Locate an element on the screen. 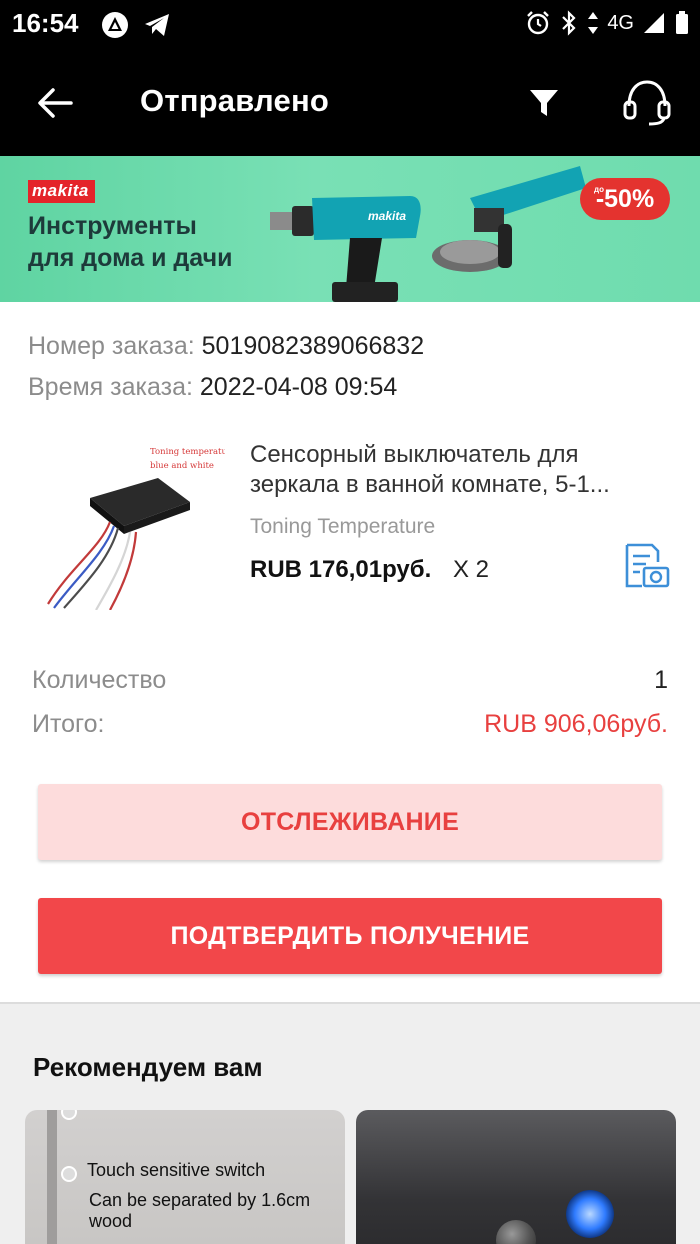 The width and height of the screenshot is (700, 1244). product-image-caption1: Toning temperature is located at coordinates (187, 452).